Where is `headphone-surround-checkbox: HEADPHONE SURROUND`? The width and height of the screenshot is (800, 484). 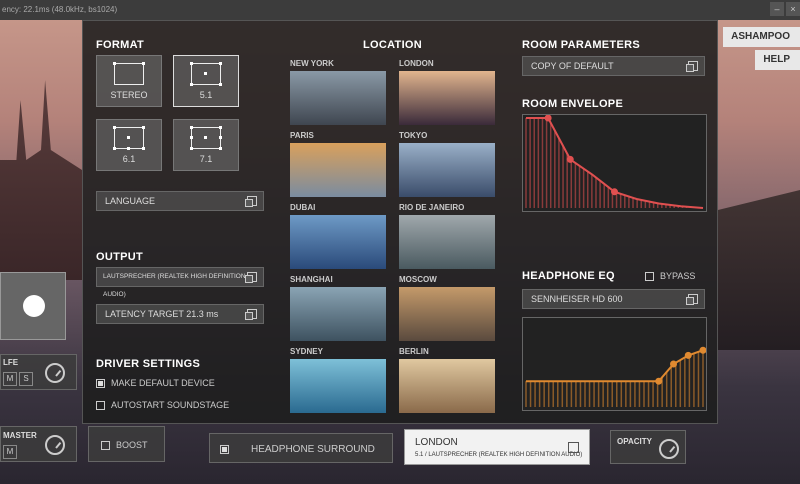
headphone-surround-checkbox: HEADPHONE SURROUND is located at coordinates (297, 449).